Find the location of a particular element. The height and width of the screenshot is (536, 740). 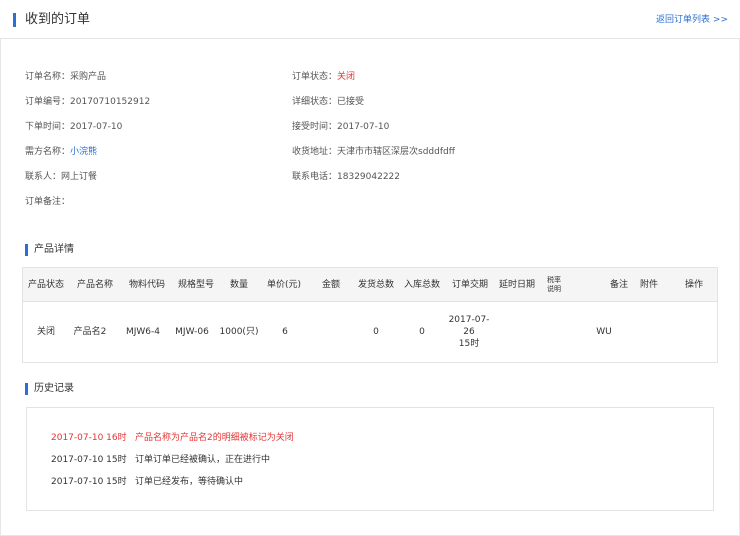

th-amount: 金额 is located at coordinates (330, 285).